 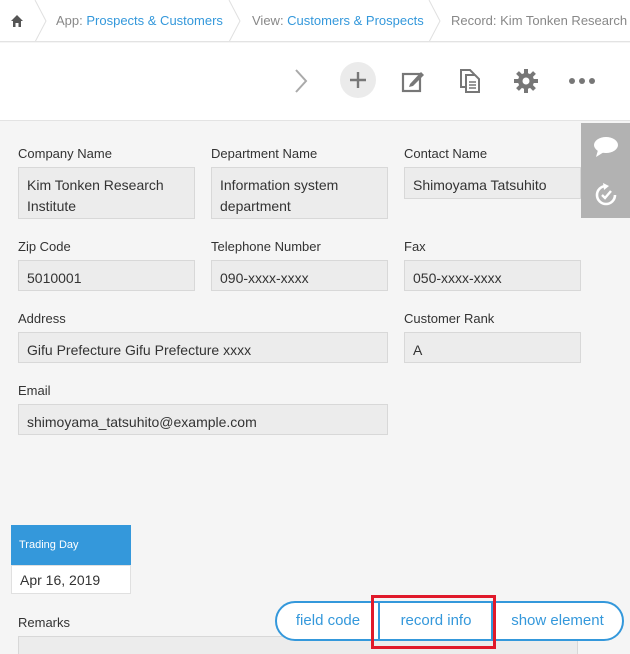 I want to click on more-icon, so click(x=582, y=81).